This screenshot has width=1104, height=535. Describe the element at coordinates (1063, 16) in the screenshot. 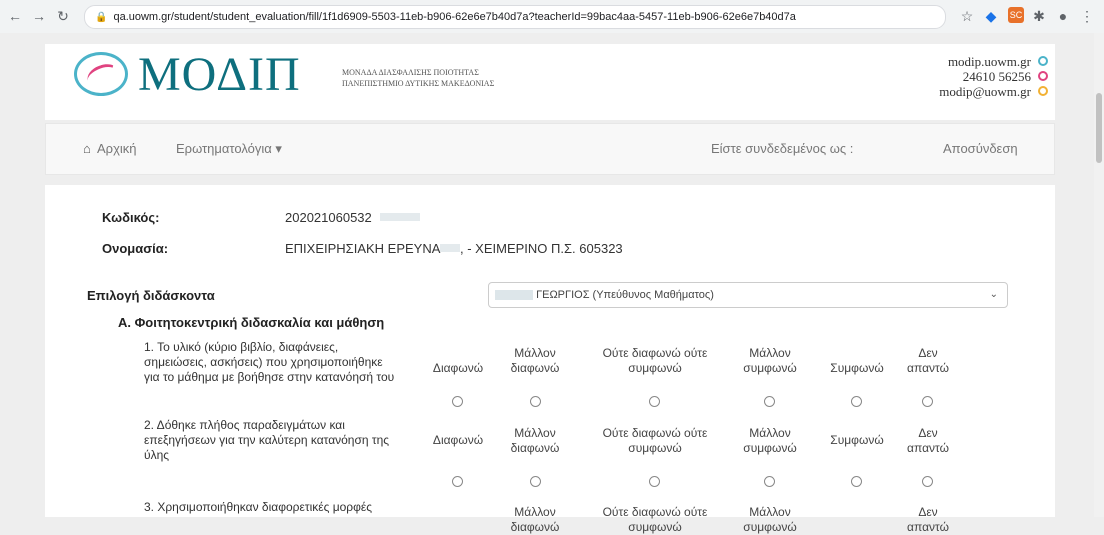

I see `profile-avatar-icon: ●` at that location.